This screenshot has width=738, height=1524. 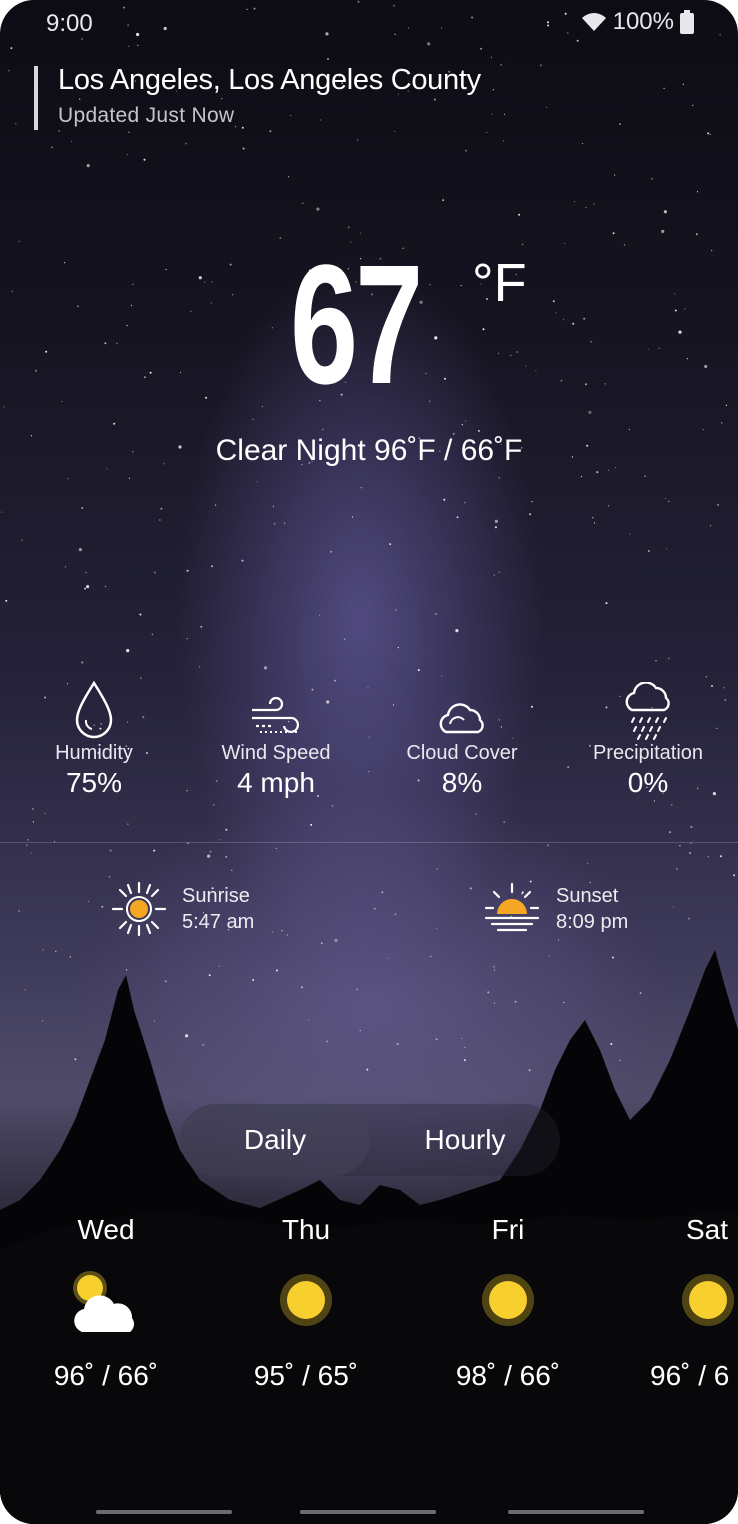 What do you see at coordinates (106, 1303) in the screenshot?
I see `forecast-day: Wed 96˚ / 66˚` at bounding box center [106, 1303].